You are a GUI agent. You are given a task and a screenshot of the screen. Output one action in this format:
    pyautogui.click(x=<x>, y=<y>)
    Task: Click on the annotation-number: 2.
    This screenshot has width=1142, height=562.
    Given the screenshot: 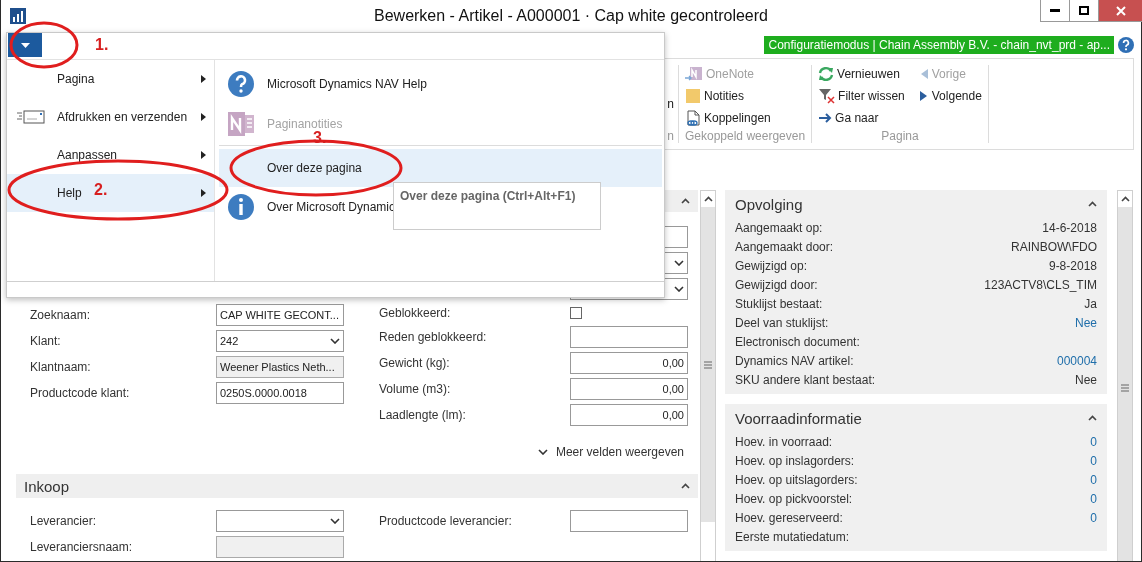 What is the action you would take?
    pyautogui.click(x=101, y=190)
    